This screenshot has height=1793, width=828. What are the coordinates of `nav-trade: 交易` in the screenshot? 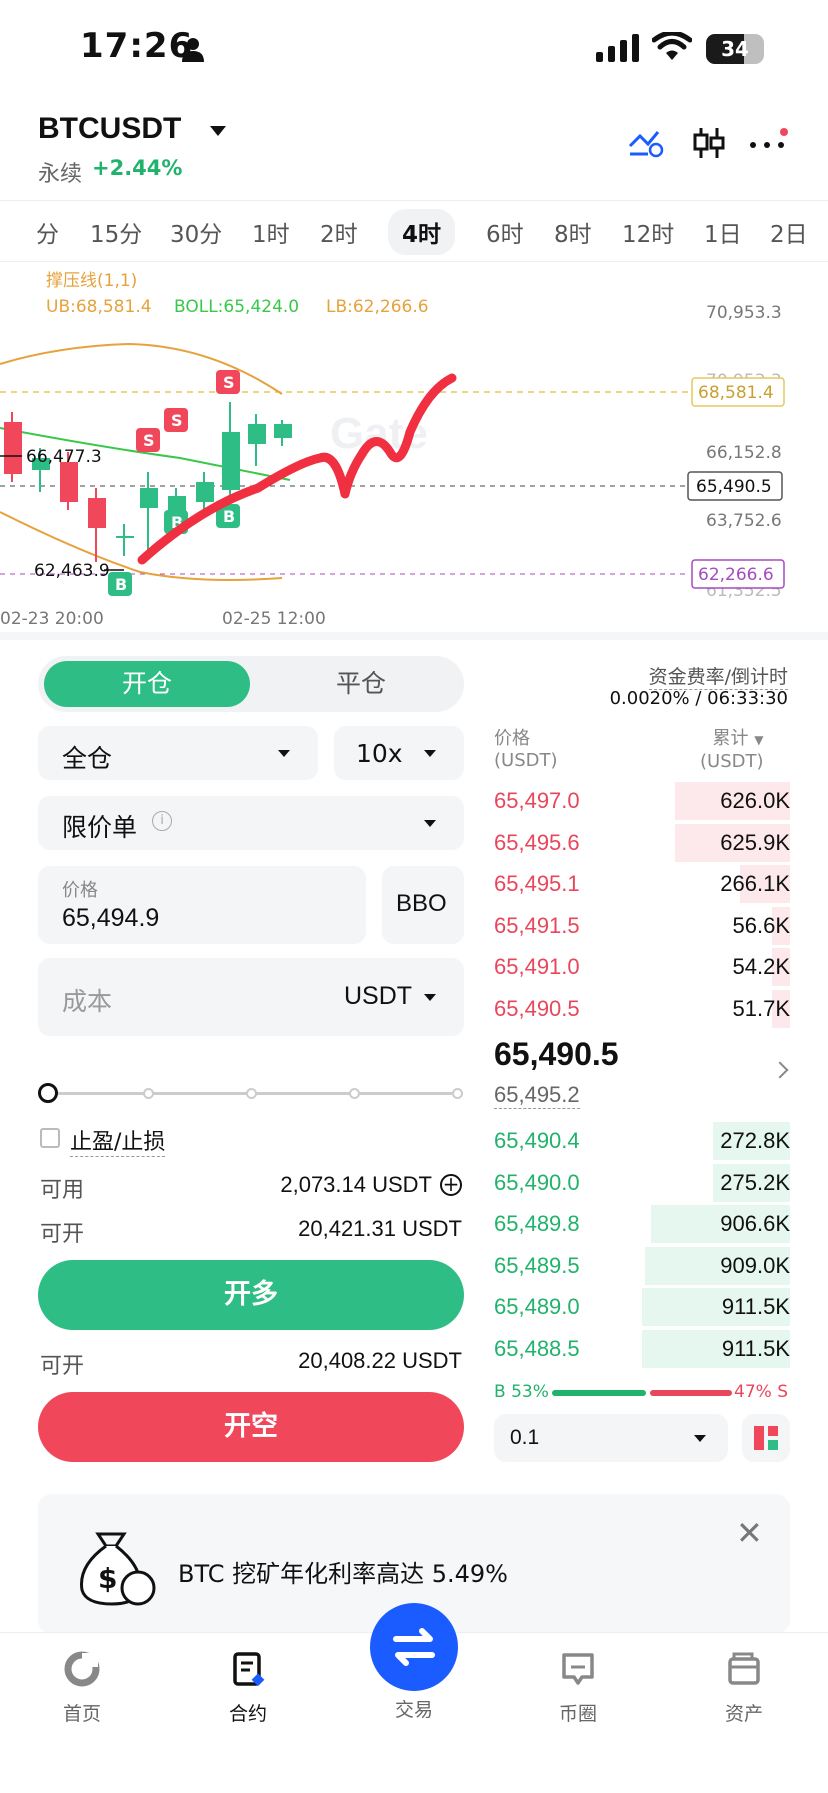 It's located at (414, 1662).